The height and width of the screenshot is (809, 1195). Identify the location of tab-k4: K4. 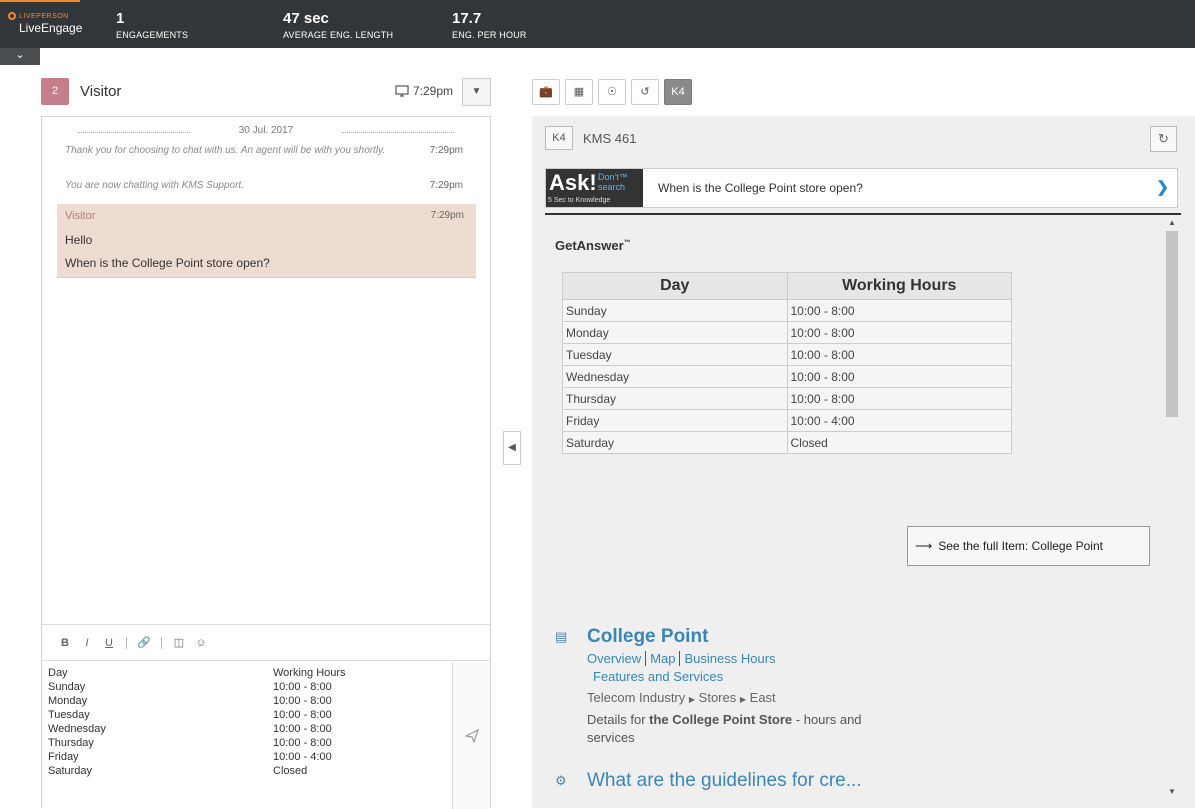
(678, 92).